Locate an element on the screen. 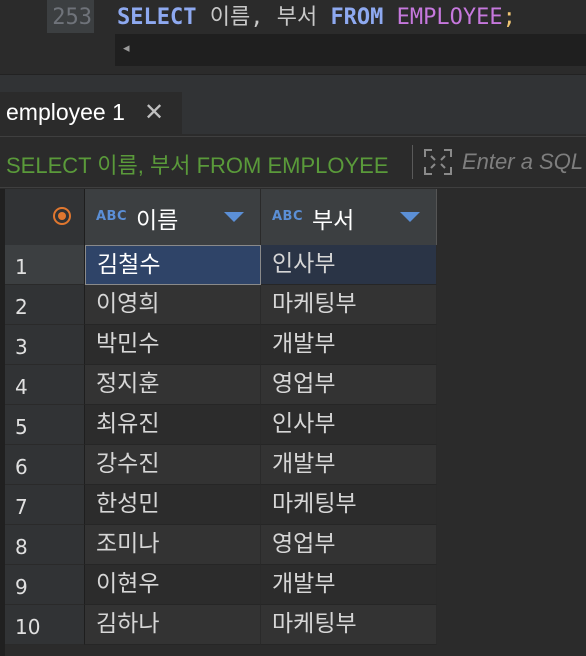  cell-name: 정지훈 is located at coordinates (173, 385).